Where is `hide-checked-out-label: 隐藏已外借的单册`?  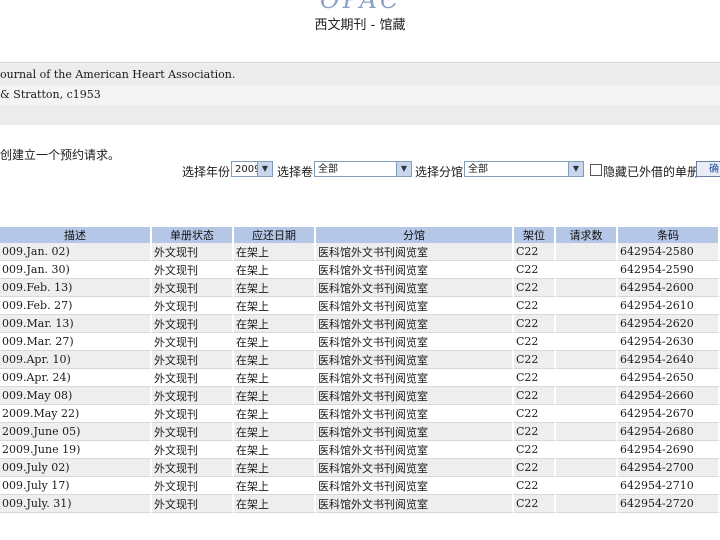 hide-checked-out-label: 隐藏已外借的单册 is located at coordinates (651, 172).